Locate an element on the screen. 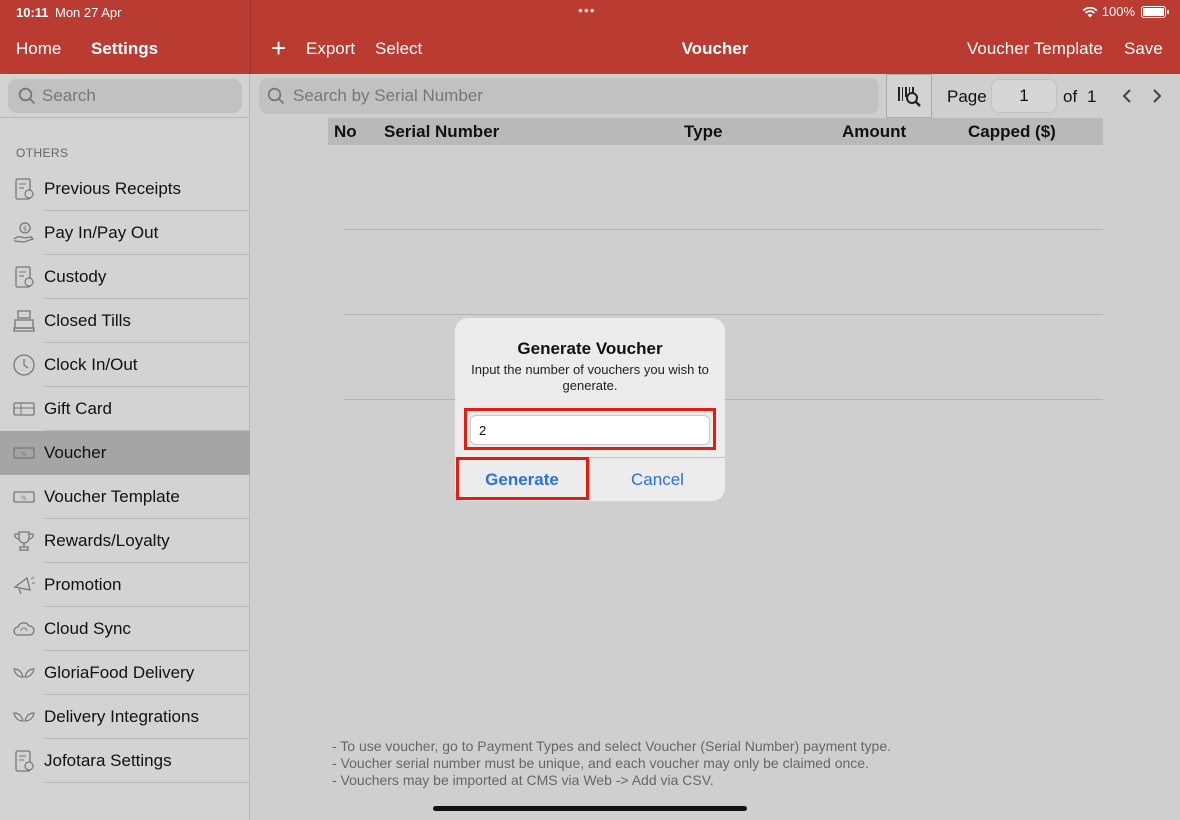 This screenshot has height=820, width=1180. column-header-no: No is located at coordinates (345, 131).